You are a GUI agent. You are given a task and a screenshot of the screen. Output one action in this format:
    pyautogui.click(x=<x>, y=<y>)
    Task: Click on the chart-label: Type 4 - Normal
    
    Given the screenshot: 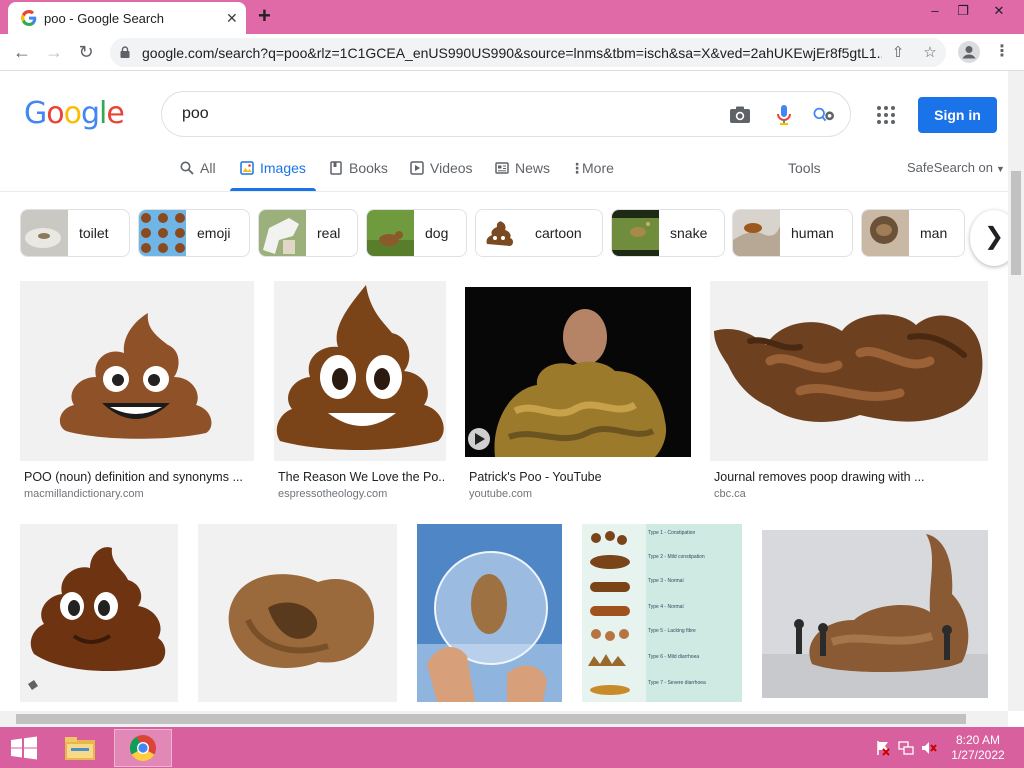 What is the action you would take?
    pyautogui.click(x=666, y=607)
    